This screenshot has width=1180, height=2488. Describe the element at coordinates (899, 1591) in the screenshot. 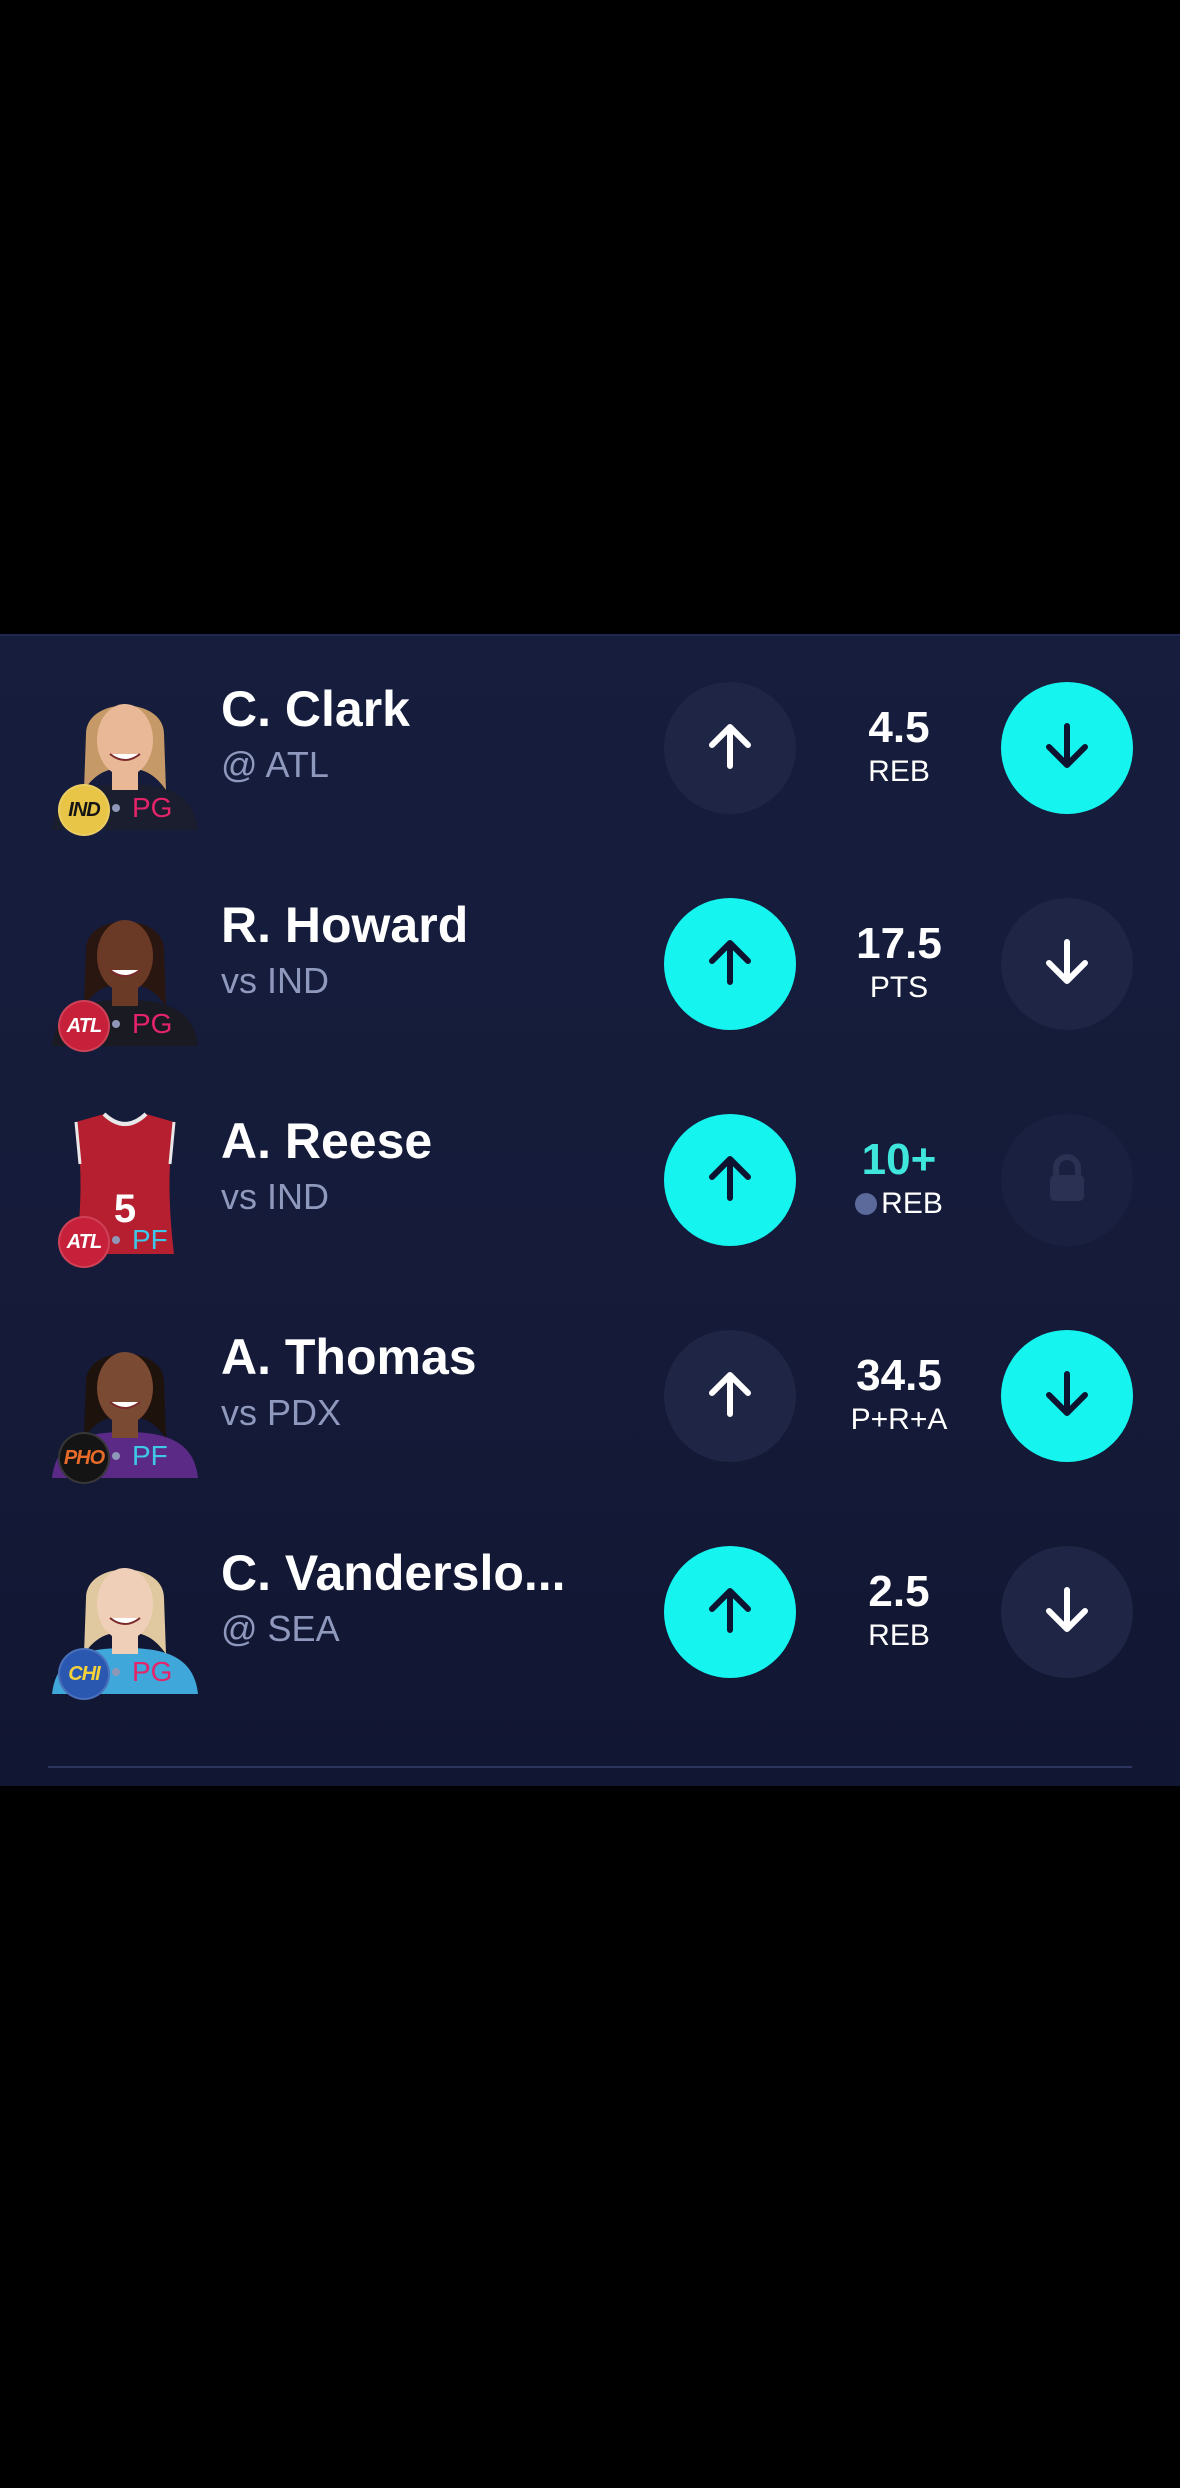

I see `line-value: 2.5` at that location.